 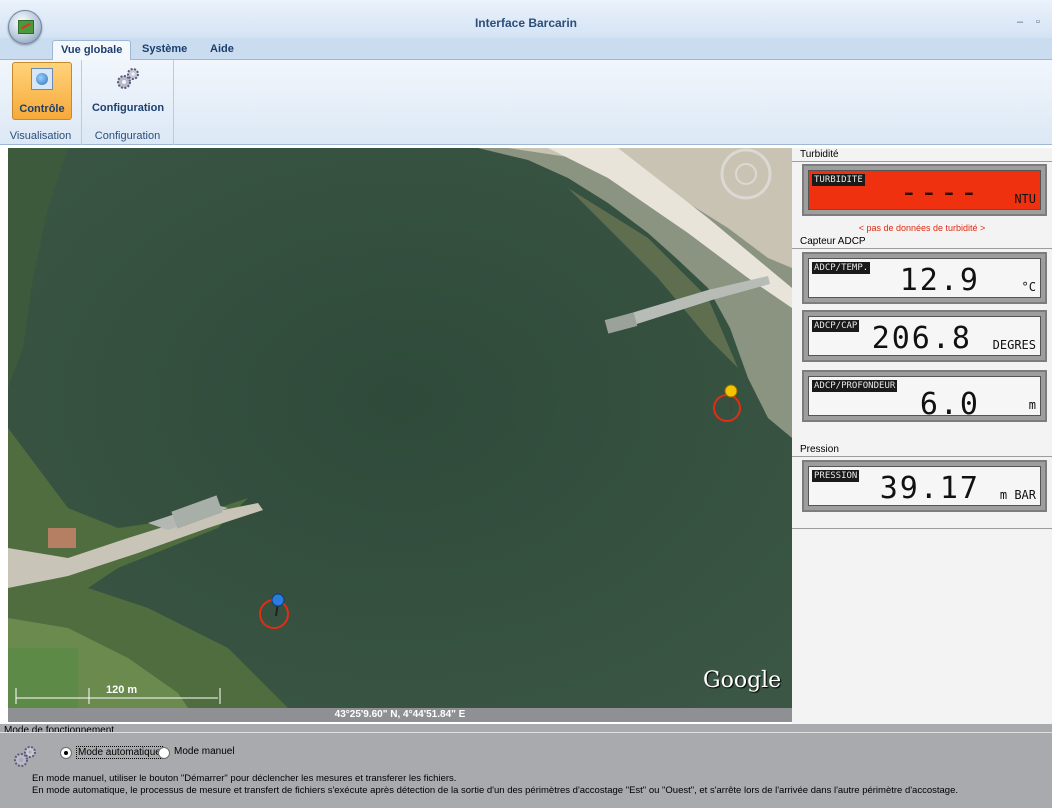 I want to click on configuration-button-label: Configuration, so click(x=128, y=108).